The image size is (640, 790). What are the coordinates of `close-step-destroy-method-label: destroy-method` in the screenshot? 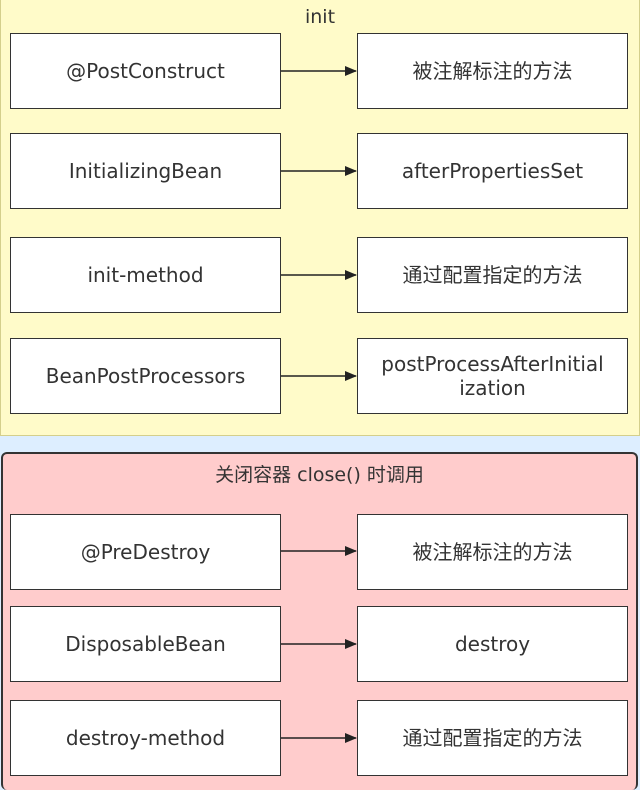 It's located at (145, 738).